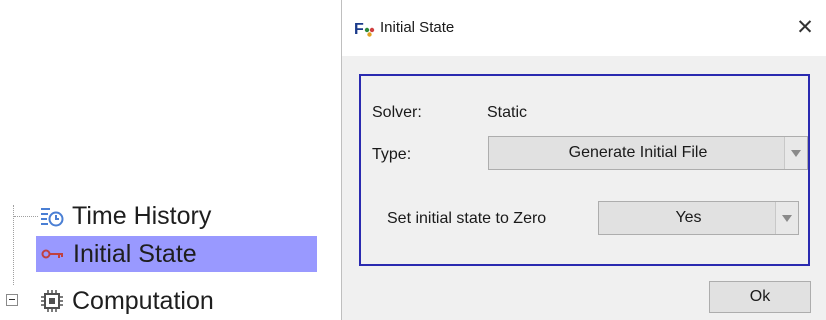 The image size is (826, 320). I want to click on tree-item-initial-state: Initial State, so click(176, 254).